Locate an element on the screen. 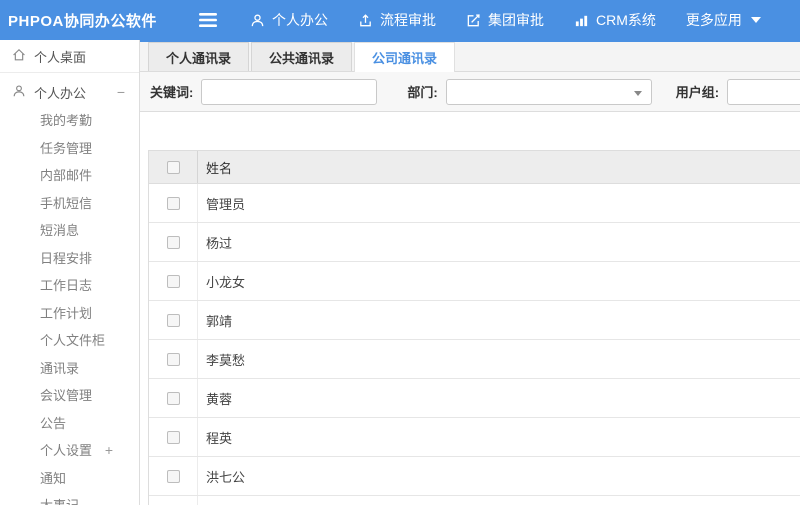  tab-public-contacts: 公共通讯录 is located at coordinates (302, 56).